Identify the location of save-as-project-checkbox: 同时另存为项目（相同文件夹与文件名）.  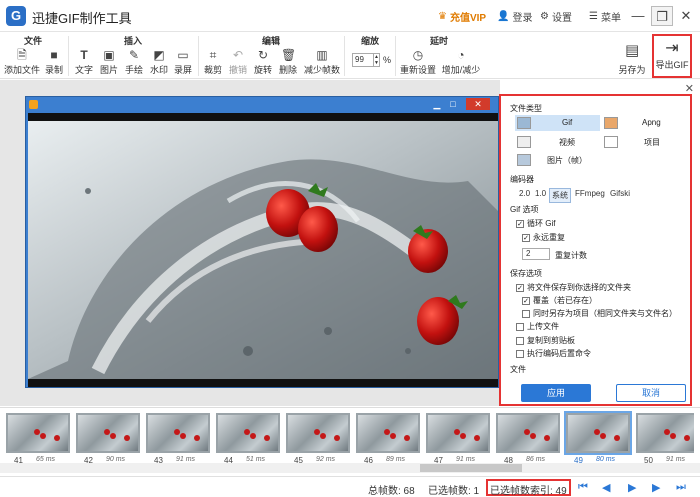
(599, 313).